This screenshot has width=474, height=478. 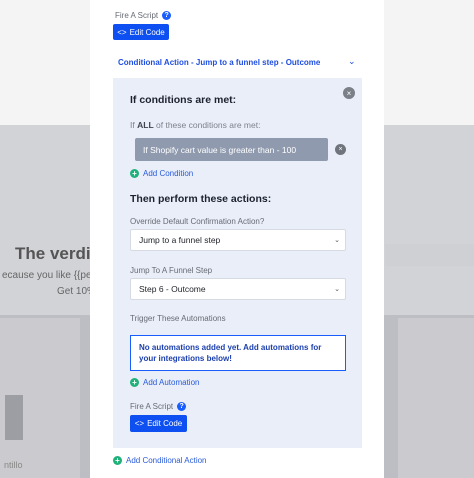 What do you see at coordinates (238, 240) in the screenshot?
I see `override-select: Jump to a funnel step ⌄` at bounding box center [238, 240].